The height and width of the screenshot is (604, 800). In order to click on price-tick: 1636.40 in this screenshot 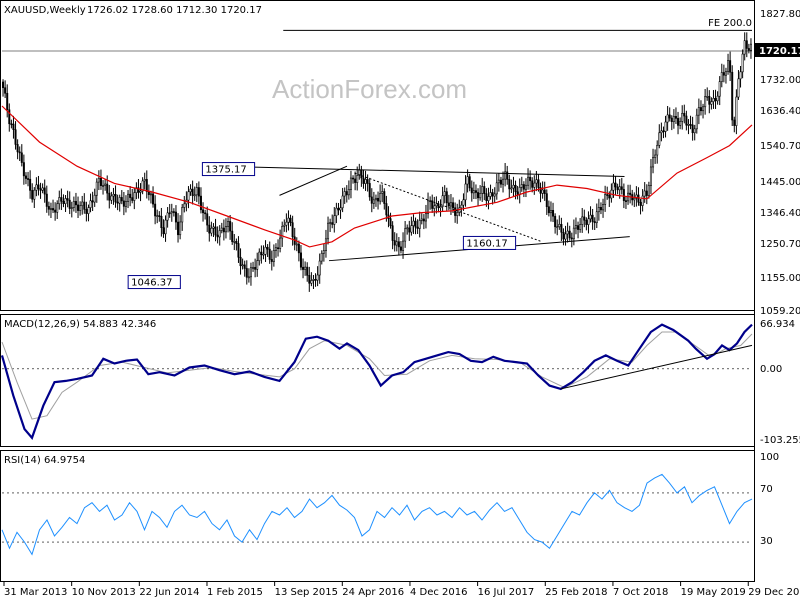, I will do `click(780, 111)`.